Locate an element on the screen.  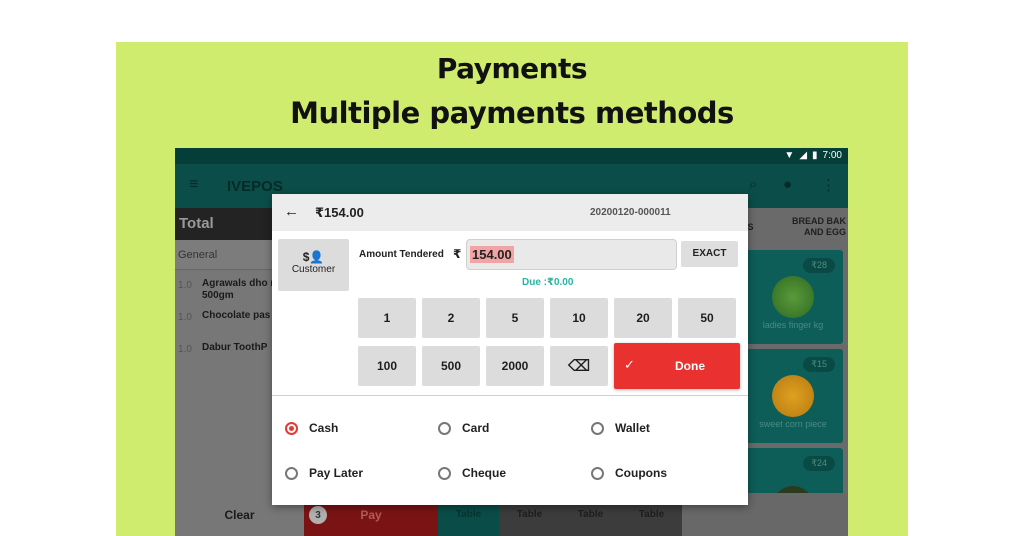
keypad-key: 500 is located at coordinates (451, 366).